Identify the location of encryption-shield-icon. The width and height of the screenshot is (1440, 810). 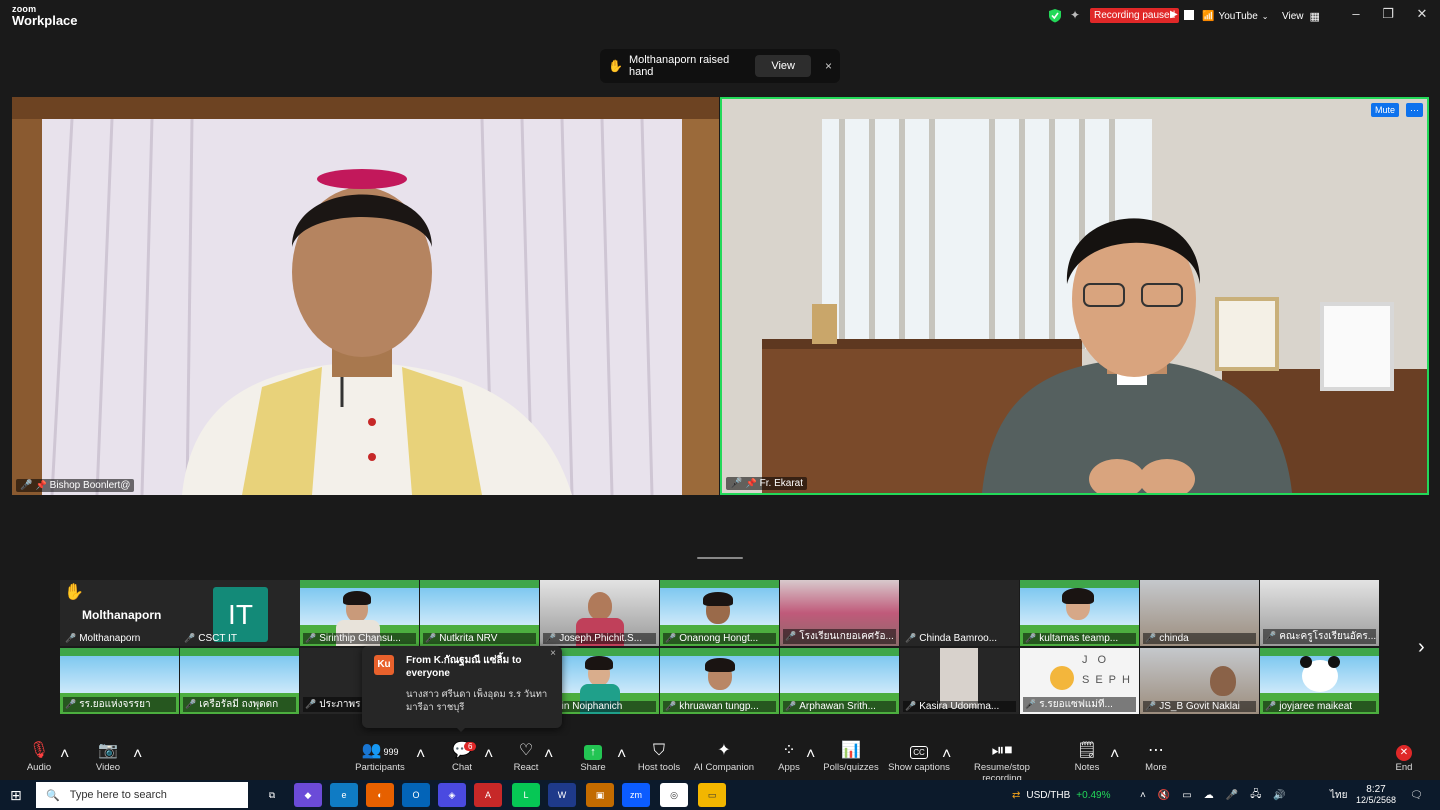
(1055, 15).